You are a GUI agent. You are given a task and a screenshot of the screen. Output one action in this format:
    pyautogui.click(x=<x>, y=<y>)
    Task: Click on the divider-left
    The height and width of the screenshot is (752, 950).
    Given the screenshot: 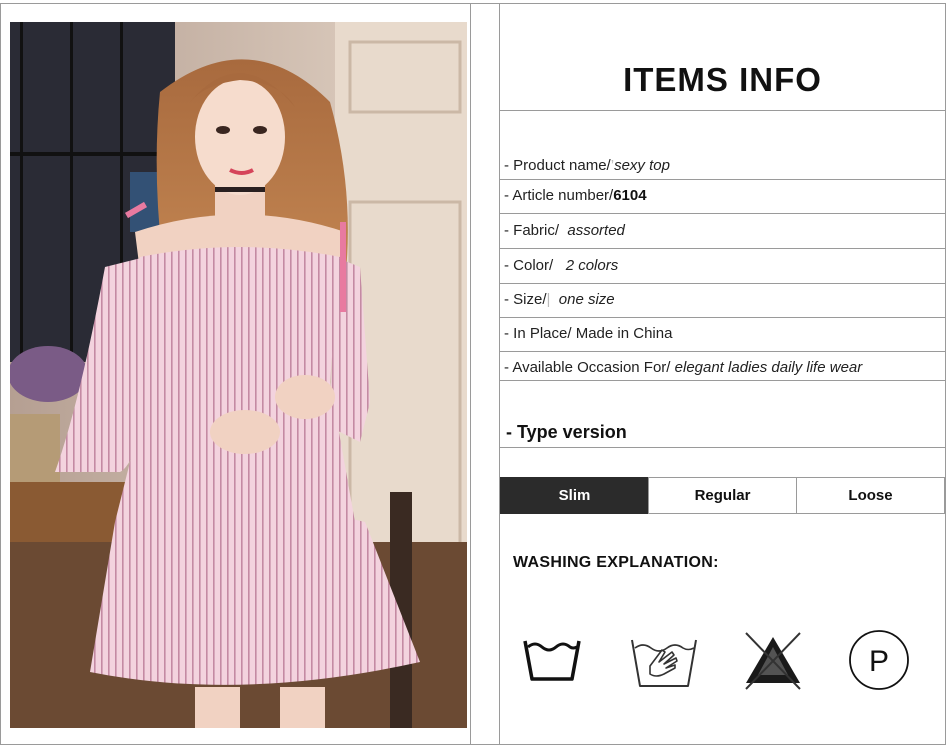 What is the action you would take?
    pyautogui.click(x=470, y=374)
    